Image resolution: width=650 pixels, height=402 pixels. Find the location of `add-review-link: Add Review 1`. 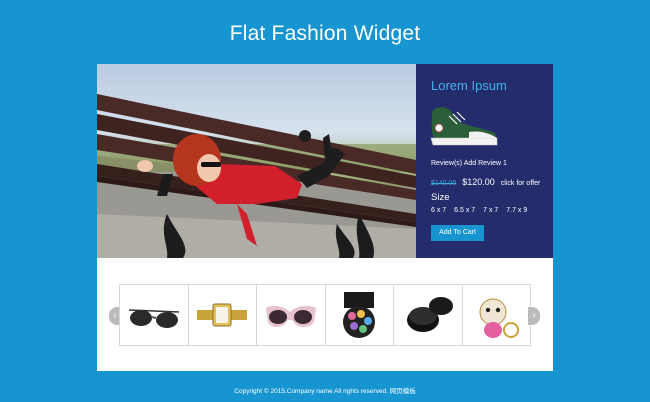

add-review-link: Add Review 1 is located at coordinates (485, 163).